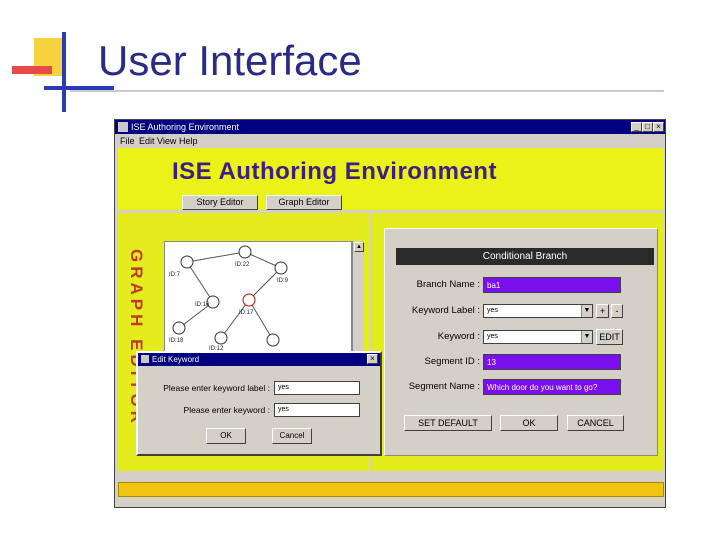 This screenshot has height=540, width=720. I want to click on app-icon, so click(123, 127).